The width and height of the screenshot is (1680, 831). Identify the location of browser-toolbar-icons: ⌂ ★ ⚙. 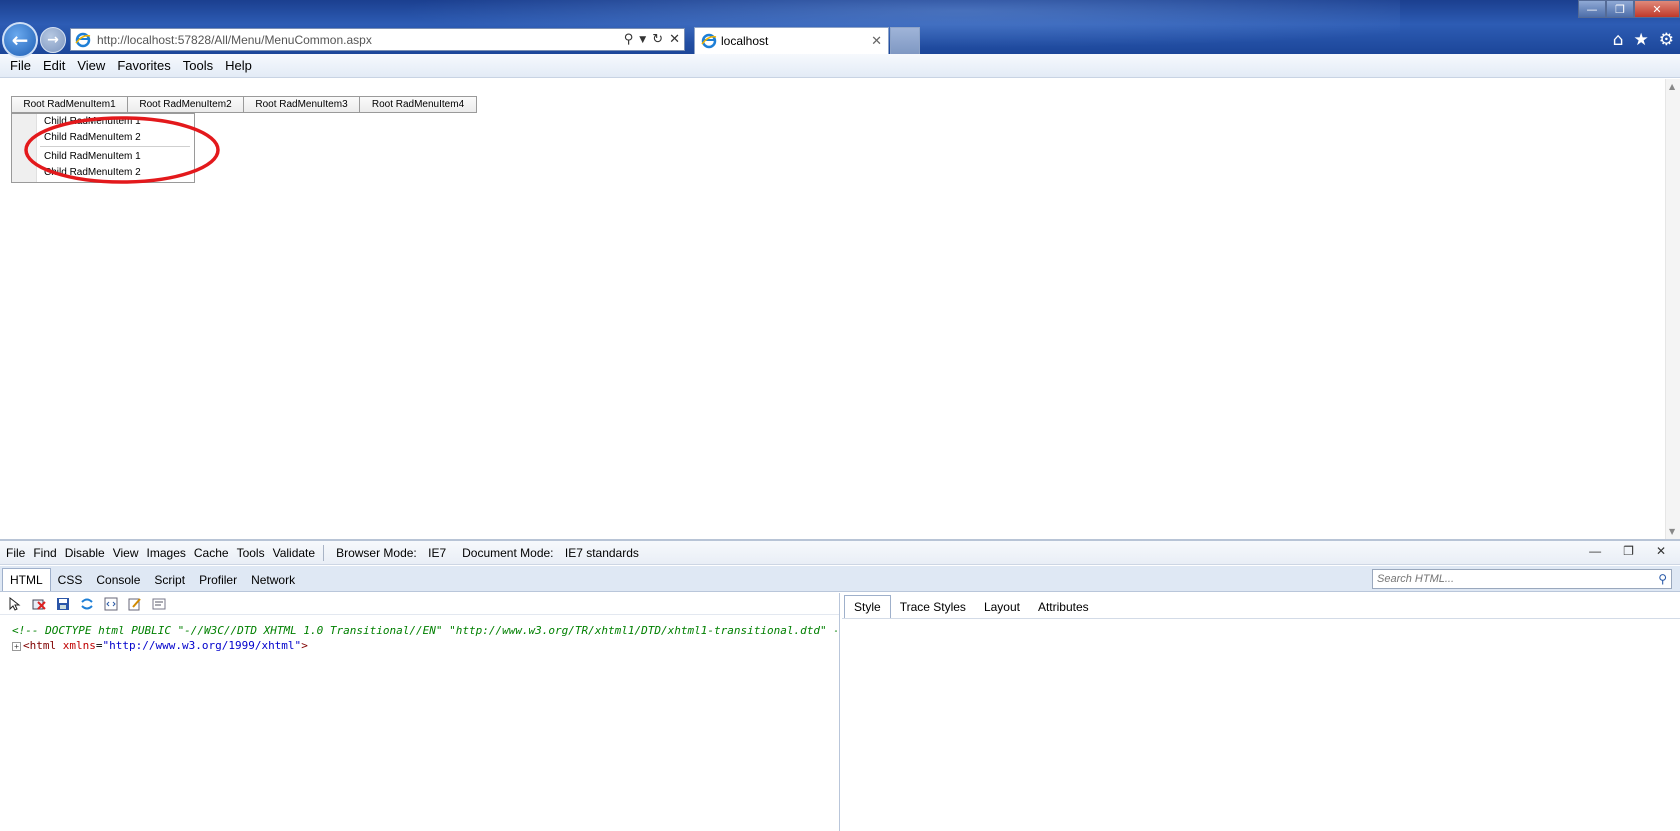
(1643, 40).